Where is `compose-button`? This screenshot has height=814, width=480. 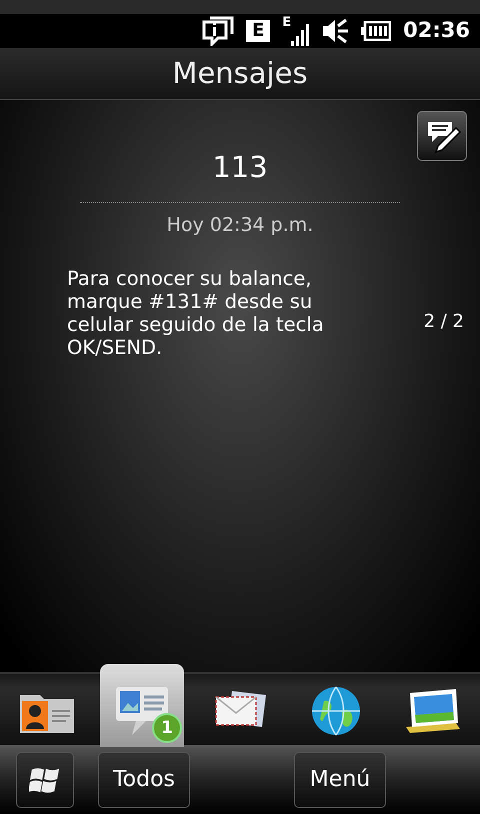 compose-button is located at coordinates (442, 136).